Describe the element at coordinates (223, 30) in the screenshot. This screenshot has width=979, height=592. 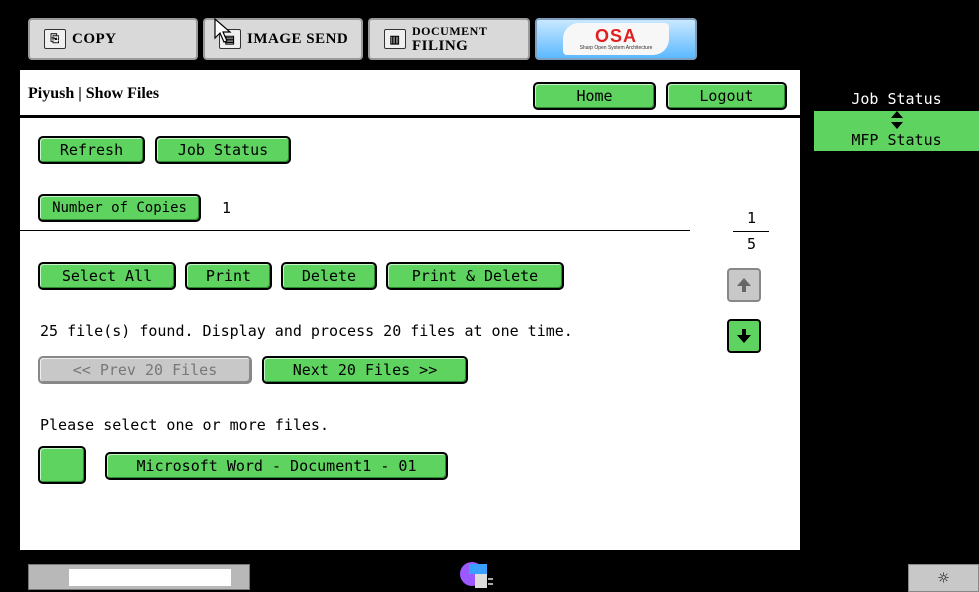
I see `mouse-cursor-icon` at that location.